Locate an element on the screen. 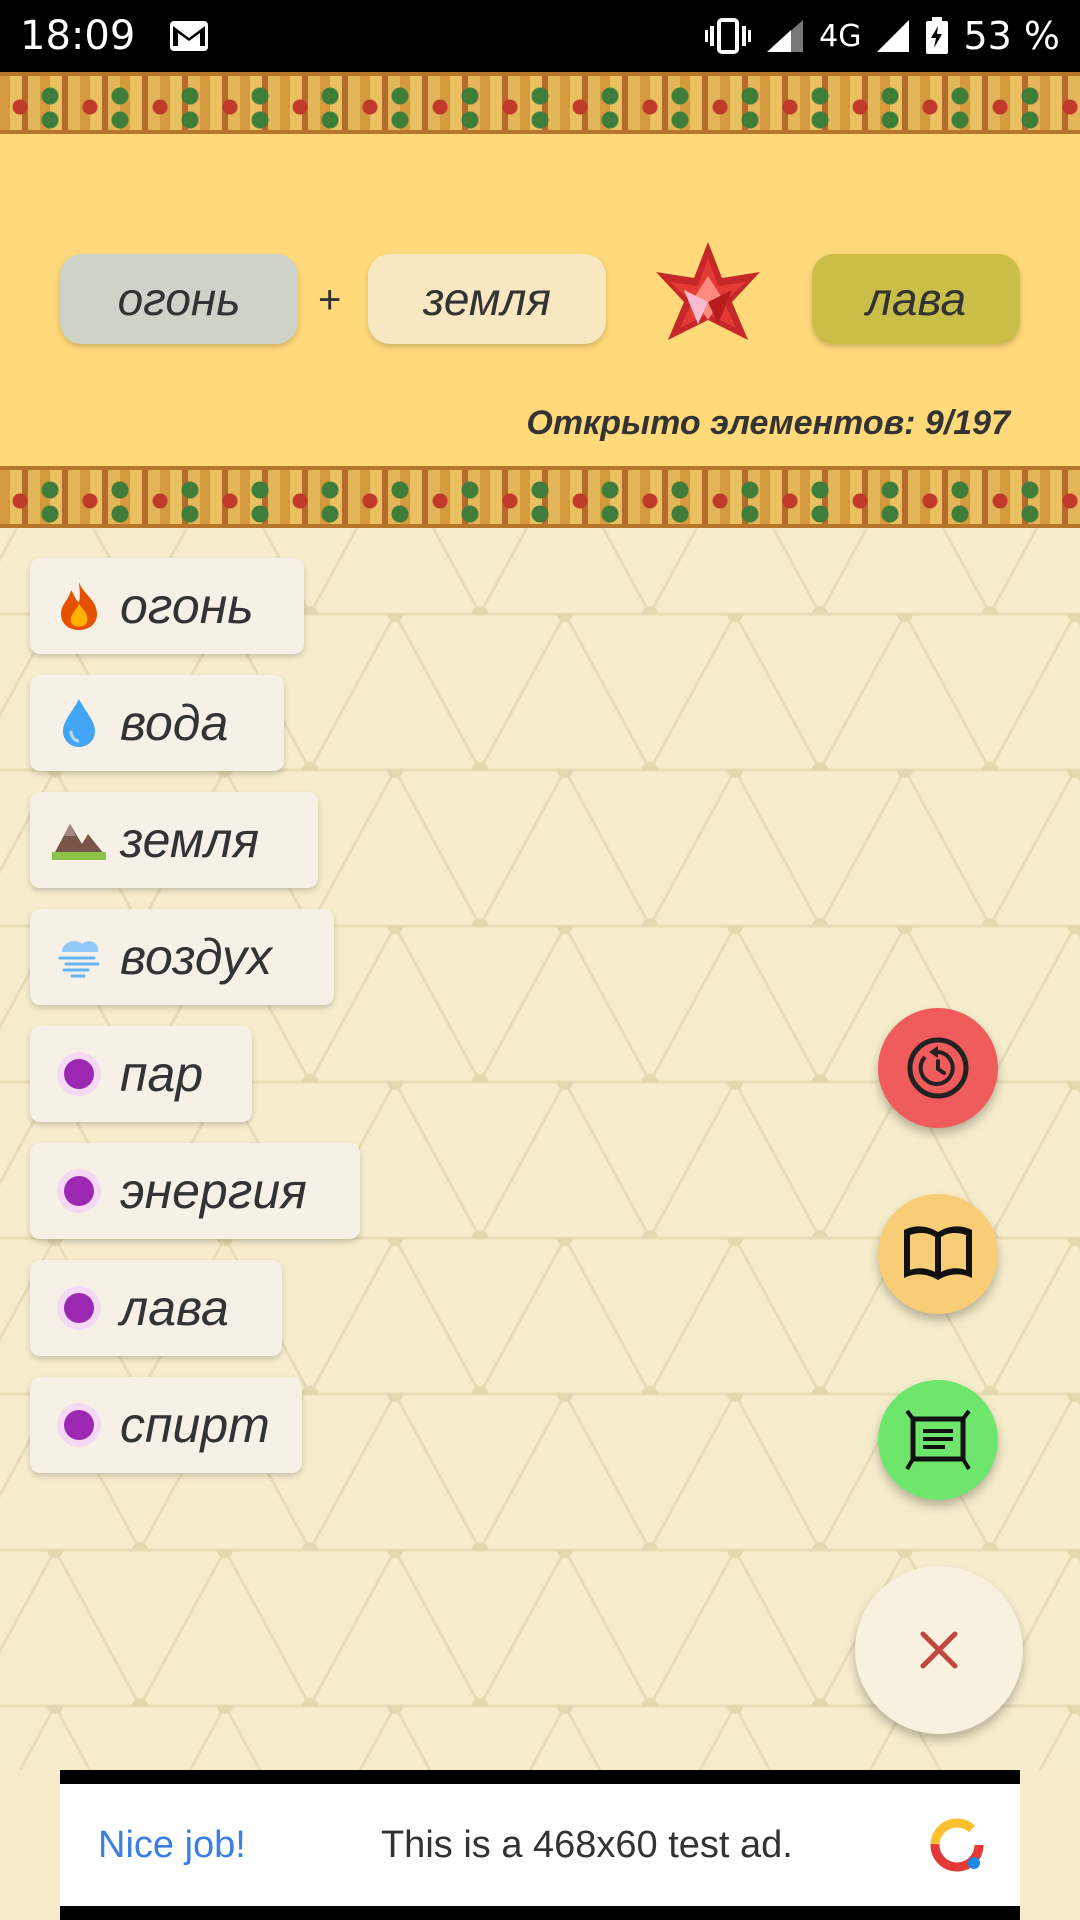 Image resolution: width=1080 pixels, height=1920 pixels. element-label: лава is located at coordinates (174, 1308).